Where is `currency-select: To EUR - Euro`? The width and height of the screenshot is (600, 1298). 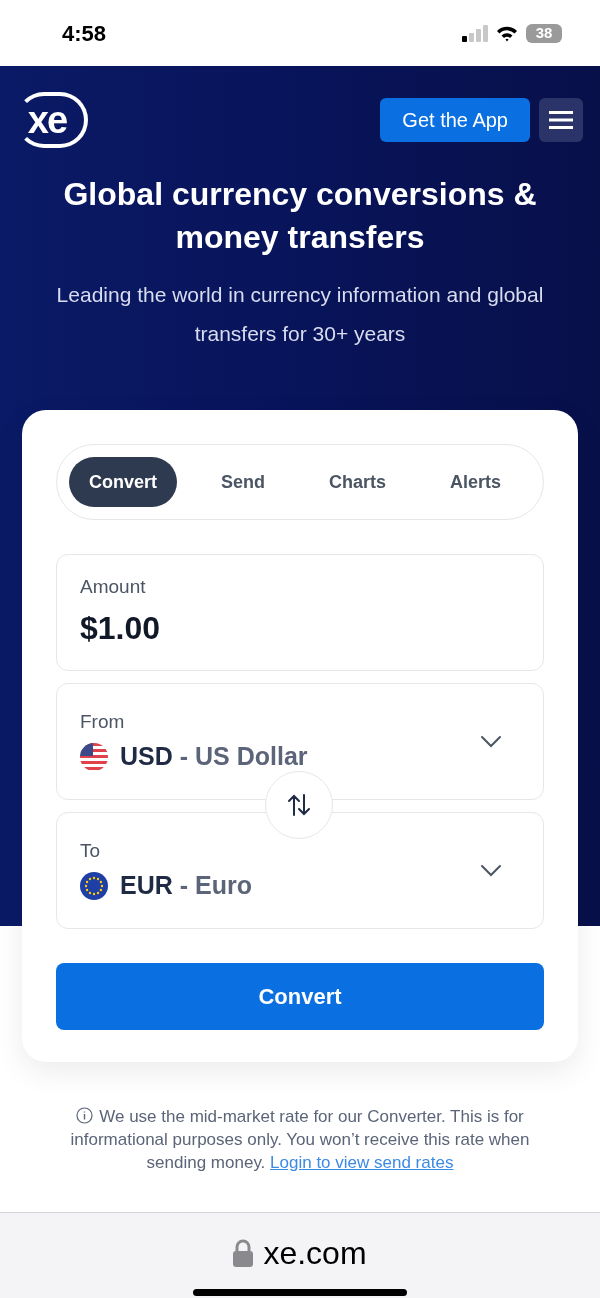
currency-select: To EUR - Euro is located at coordinates (300, 870).